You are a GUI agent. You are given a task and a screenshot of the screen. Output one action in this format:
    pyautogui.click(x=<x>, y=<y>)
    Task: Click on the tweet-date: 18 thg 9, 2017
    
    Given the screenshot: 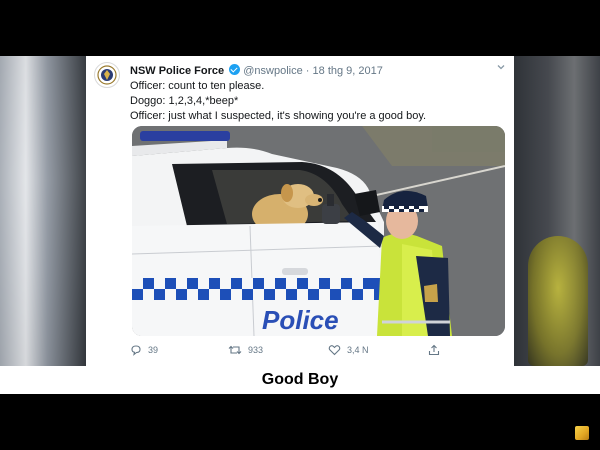 What is the action you would take?
    pyautogui.click(x=348, y=71)
    